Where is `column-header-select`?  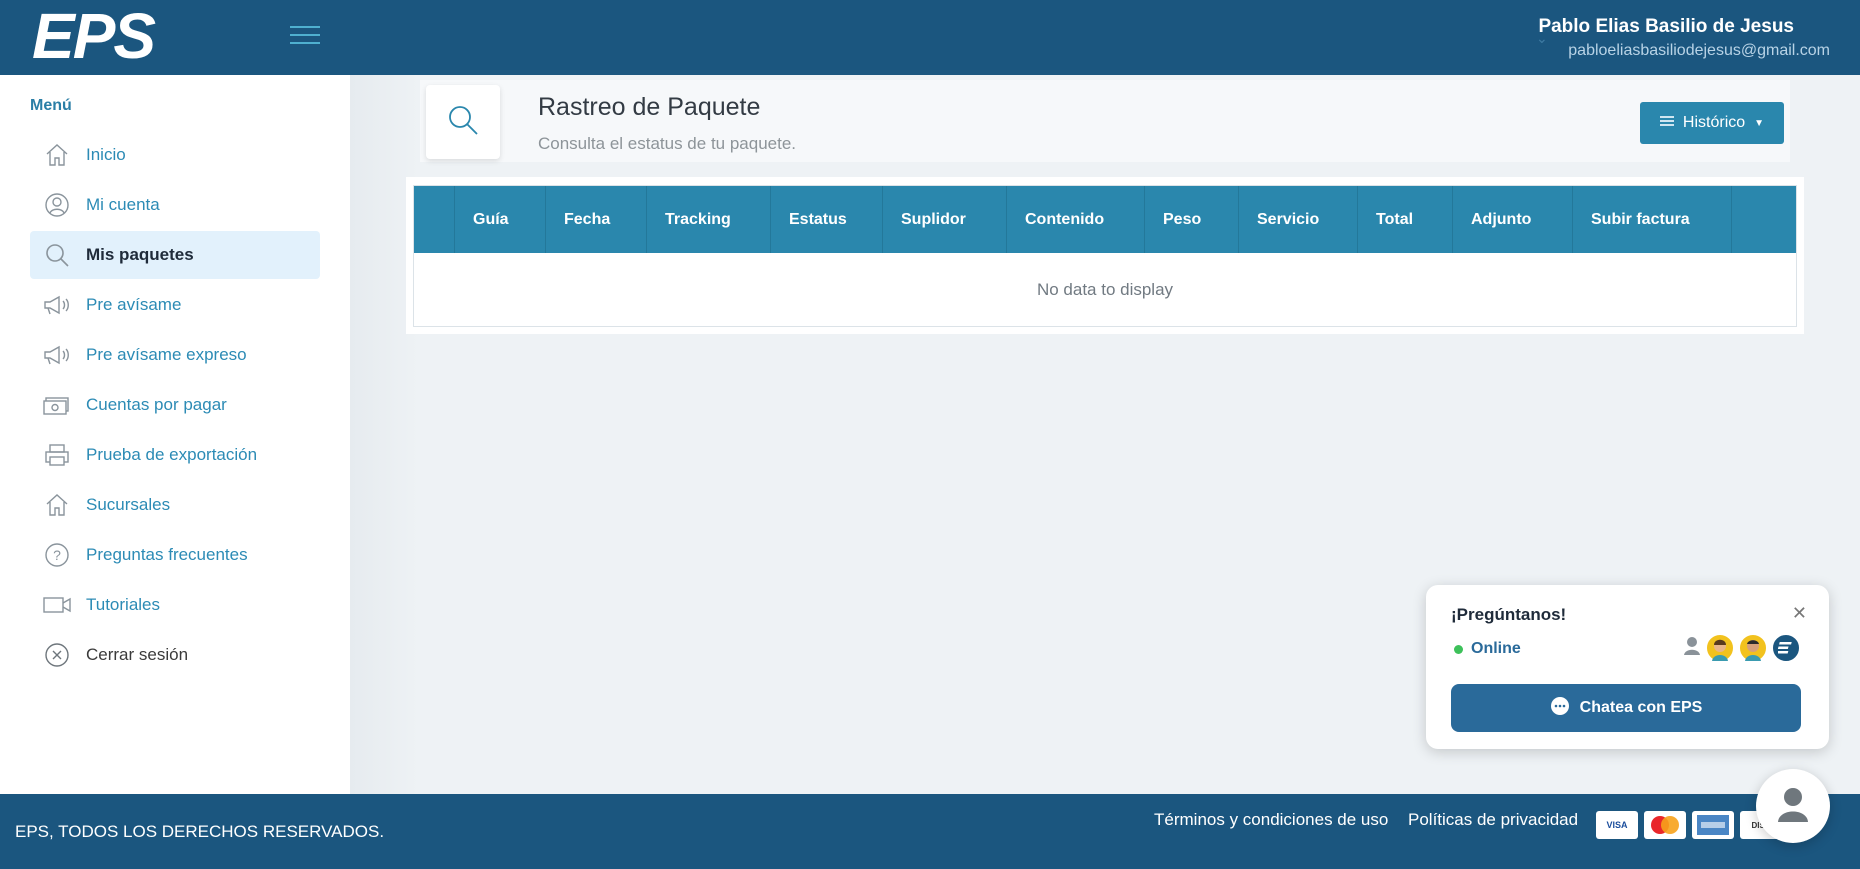 column-header-select is located at coordinates (434, 219).